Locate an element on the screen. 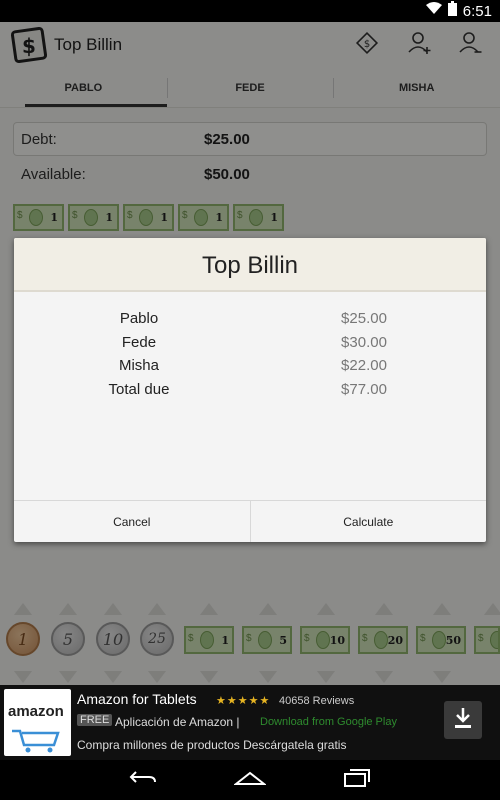  battery-icon is located at coordinates (452, 11).